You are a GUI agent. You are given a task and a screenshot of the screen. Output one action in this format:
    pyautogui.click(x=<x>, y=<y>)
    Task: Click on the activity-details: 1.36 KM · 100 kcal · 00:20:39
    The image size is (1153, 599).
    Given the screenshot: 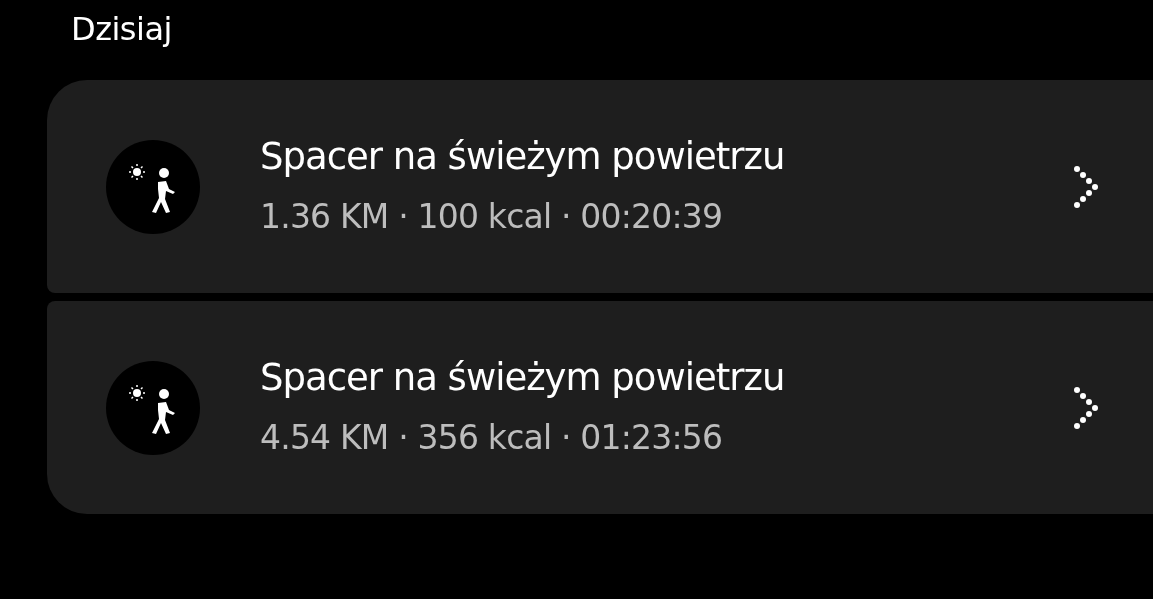 What is the action you would take?
    pyautogui.click(x=492, y=216)
    